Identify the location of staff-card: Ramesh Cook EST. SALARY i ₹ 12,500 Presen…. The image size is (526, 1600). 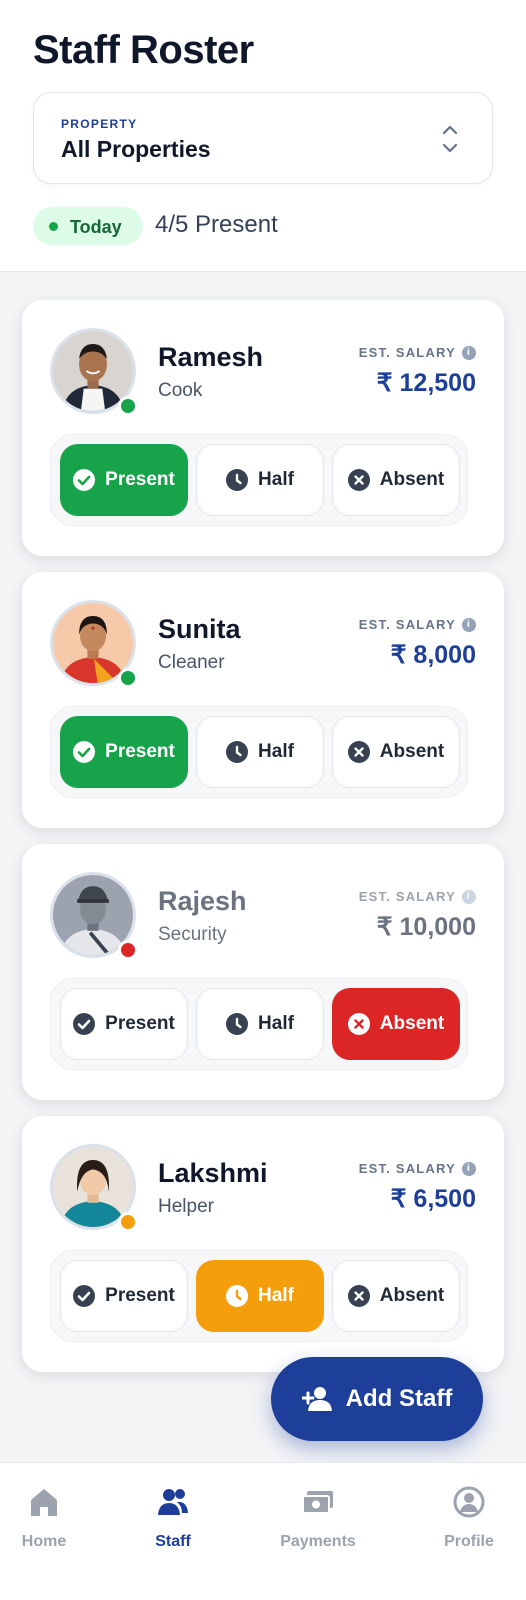
(263, 428).